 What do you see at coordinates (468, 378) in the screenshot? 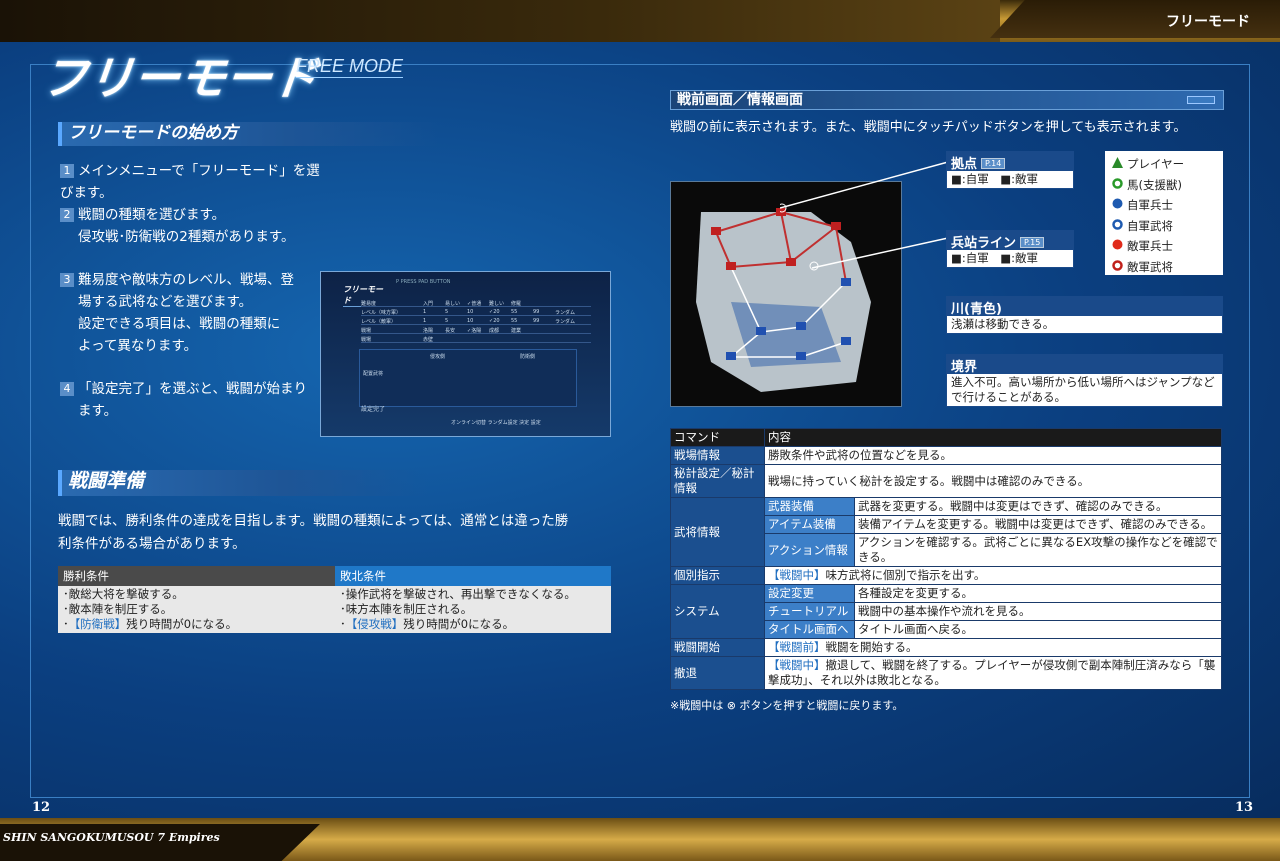
I see `shot-officer-panel: 配置武将 侵攻側 防衛側` at bounding box center [468, 378].